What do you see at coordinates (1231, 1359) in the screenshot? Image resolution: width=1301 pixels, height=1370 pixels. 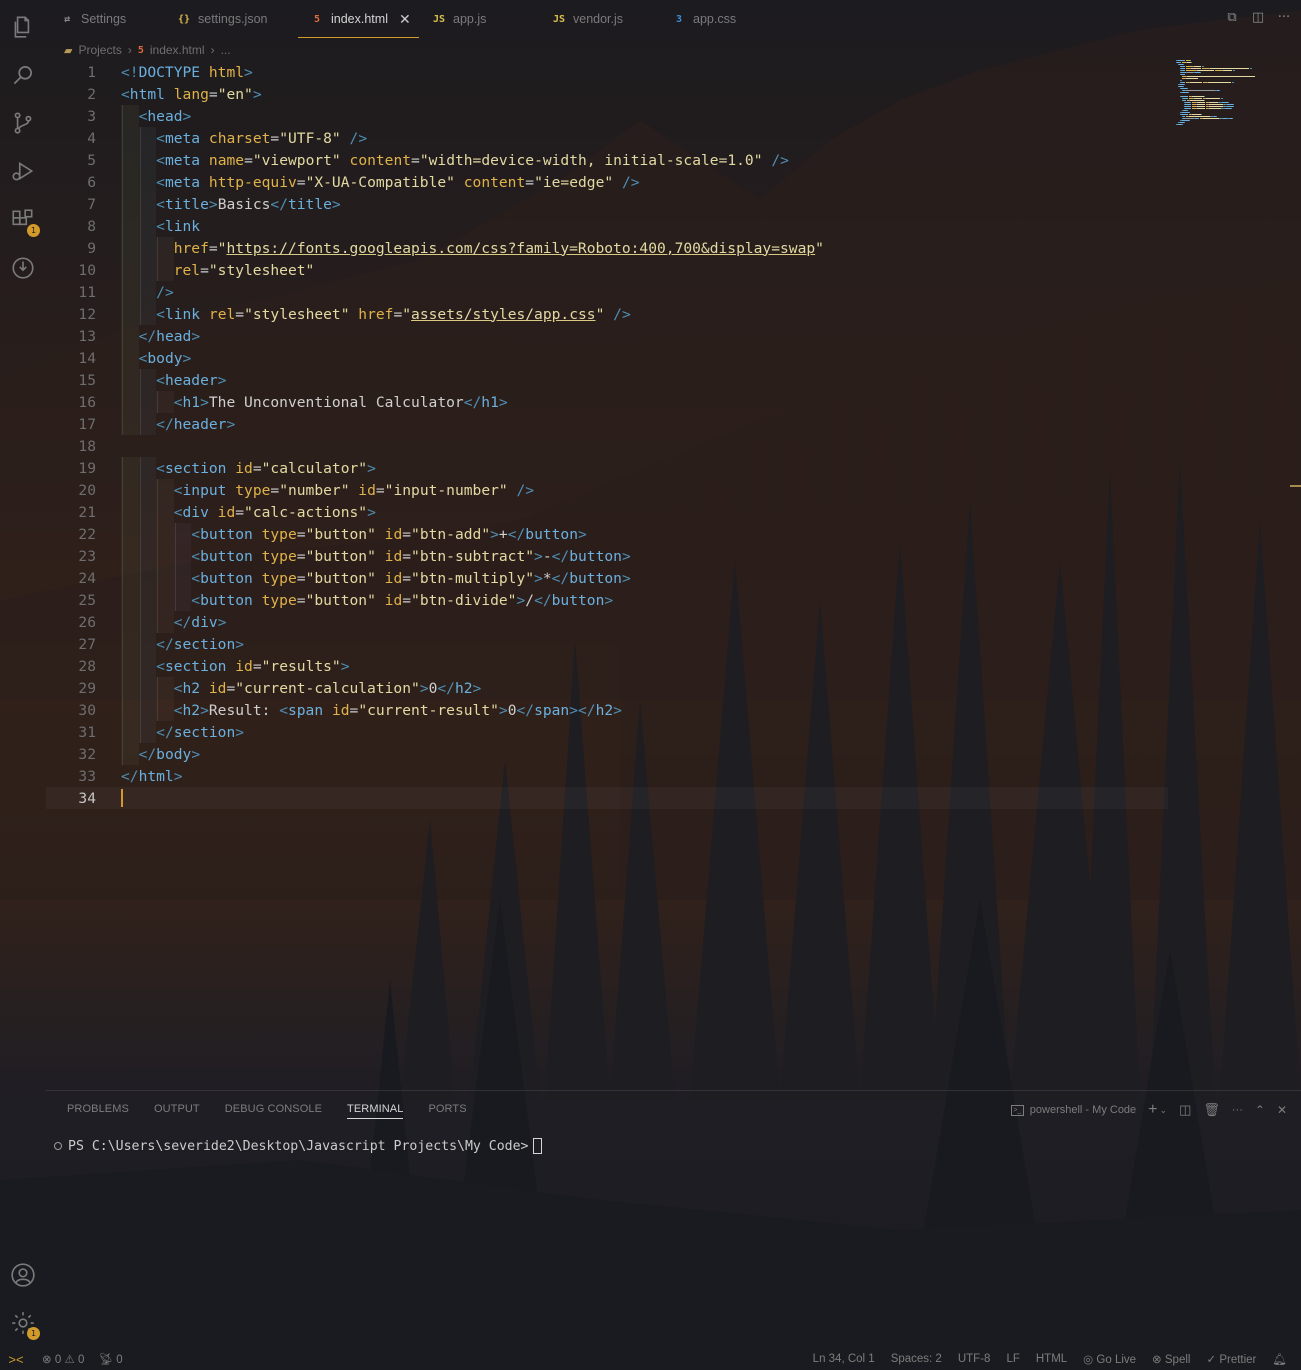 I see `prettier-button: ✓ Prettier` at bounding box center [1231, 1359].